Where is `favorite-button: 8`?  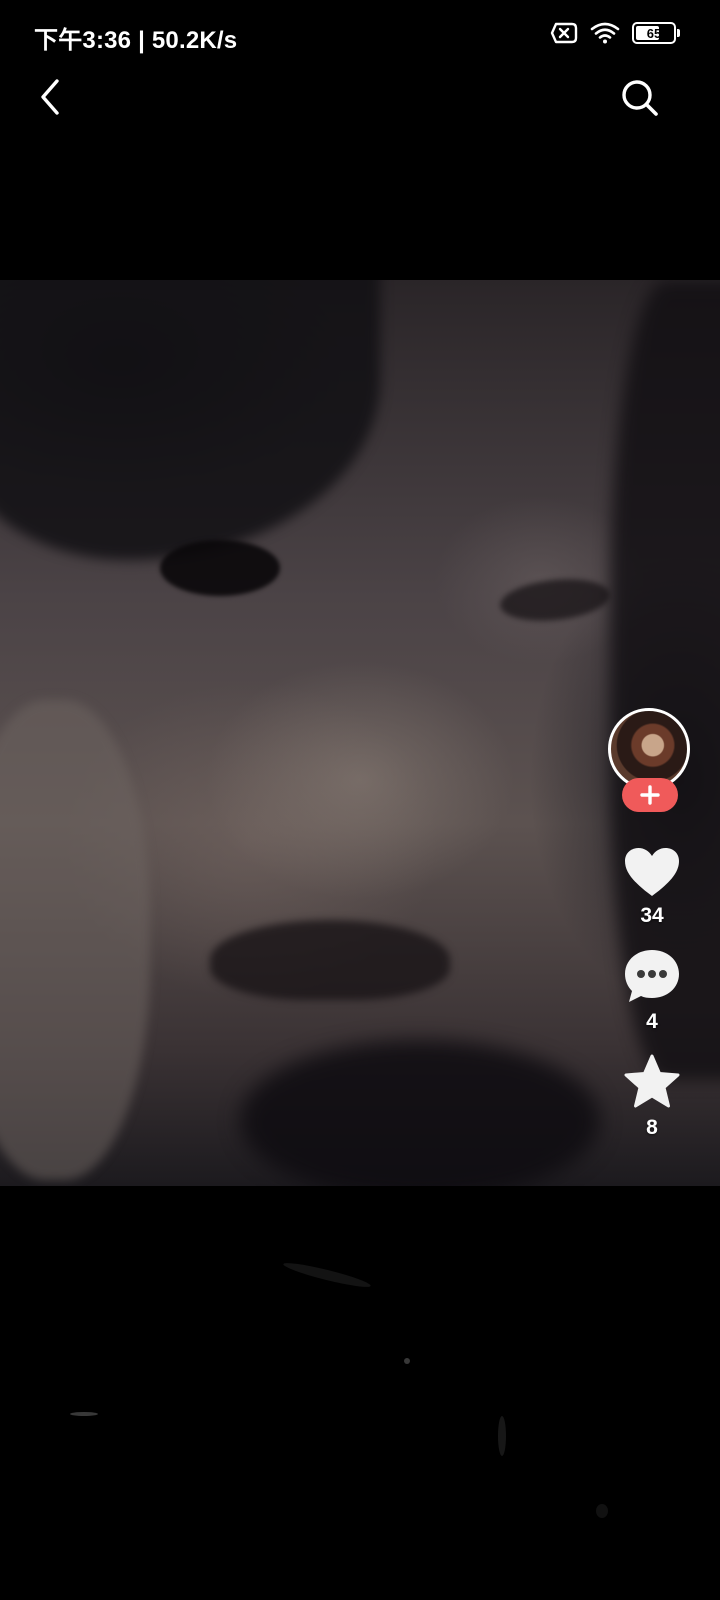 favorite-button: 8 is located at coordinates (652, 1097).